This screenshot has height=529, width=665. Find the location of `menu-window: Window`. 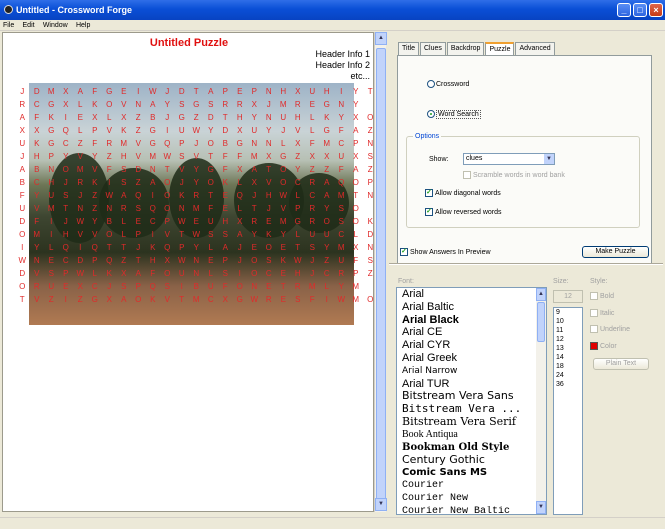

menu-window: Window is located at coordinates (55, 25).